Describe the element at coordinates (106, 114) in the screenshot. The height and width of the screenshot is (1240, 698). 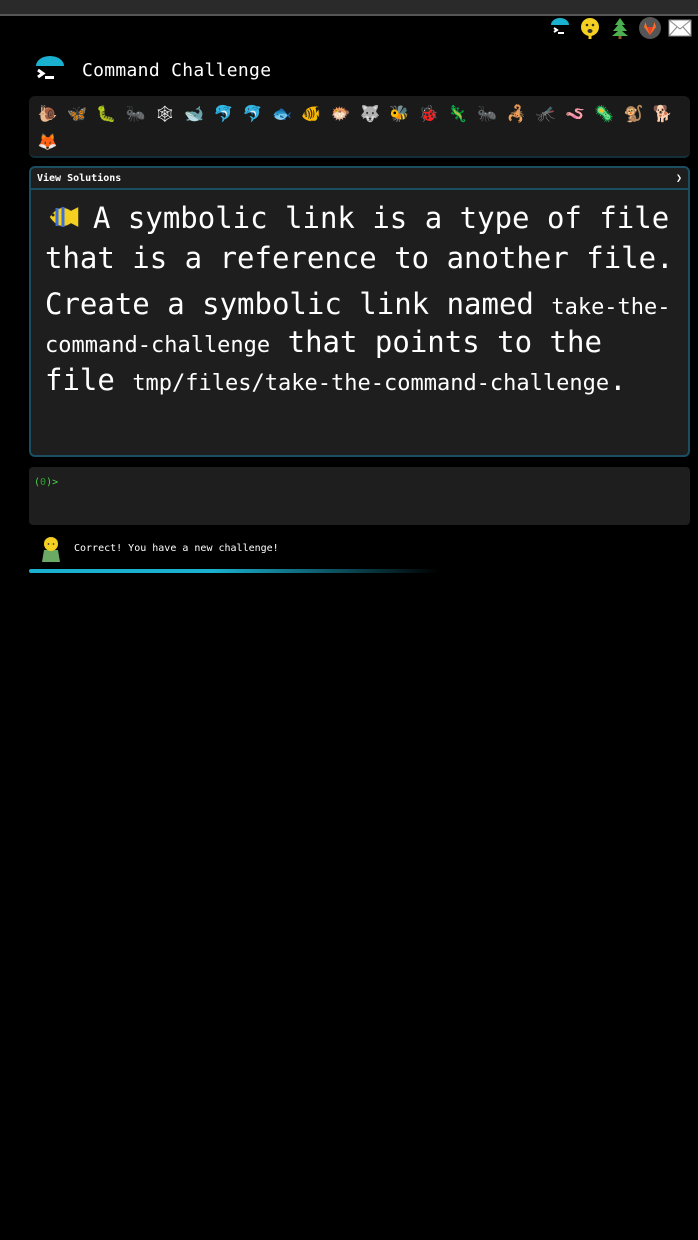
I see `caterpillar-badge-icon: 🐛` at that location.